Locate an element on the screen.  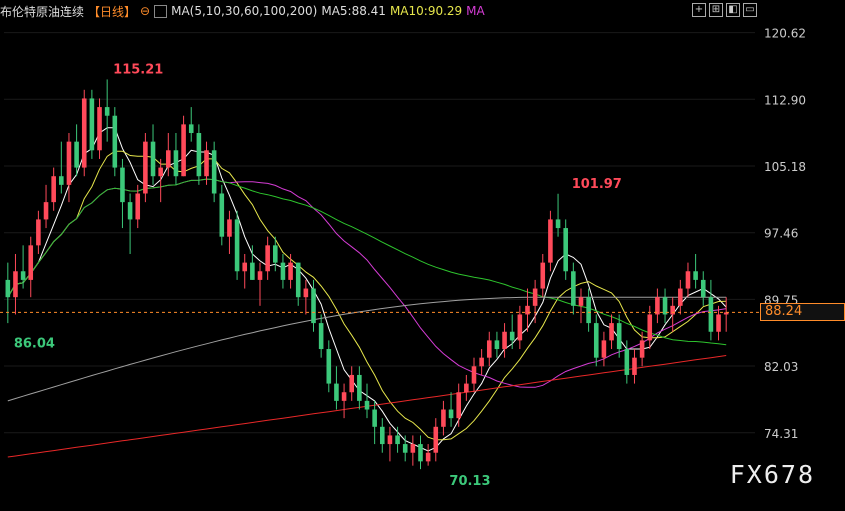
y-tick-label: 112.90 is located at coordinates (785, 100).